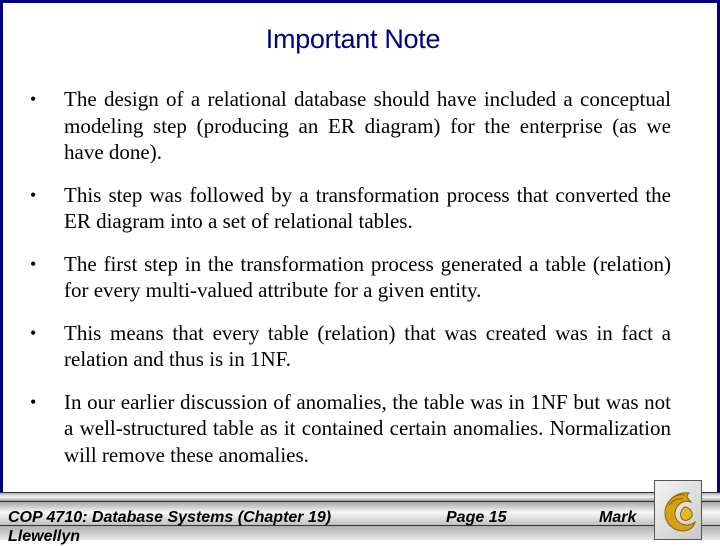  Describe the element at coordinates (44, 536) in the screenshot. I see `footer-author-last: Llewellyn` at that location.